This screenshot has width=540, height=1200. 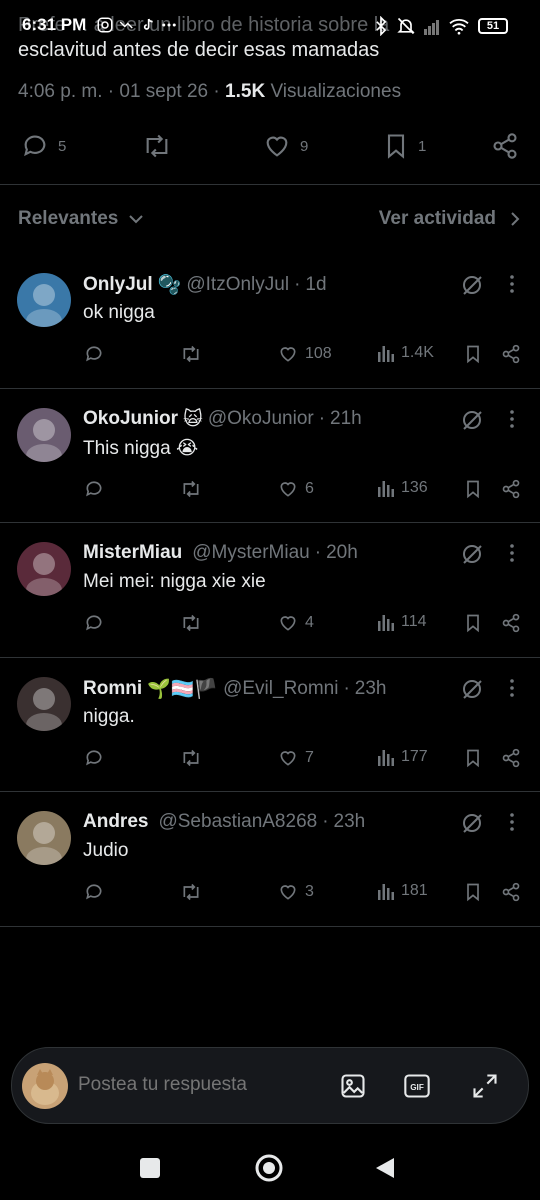 What do you see at coordinates (118, 285) in the screenshot?
I see `reply-author-name: OnlyJul` at bounding box center [118, 285].